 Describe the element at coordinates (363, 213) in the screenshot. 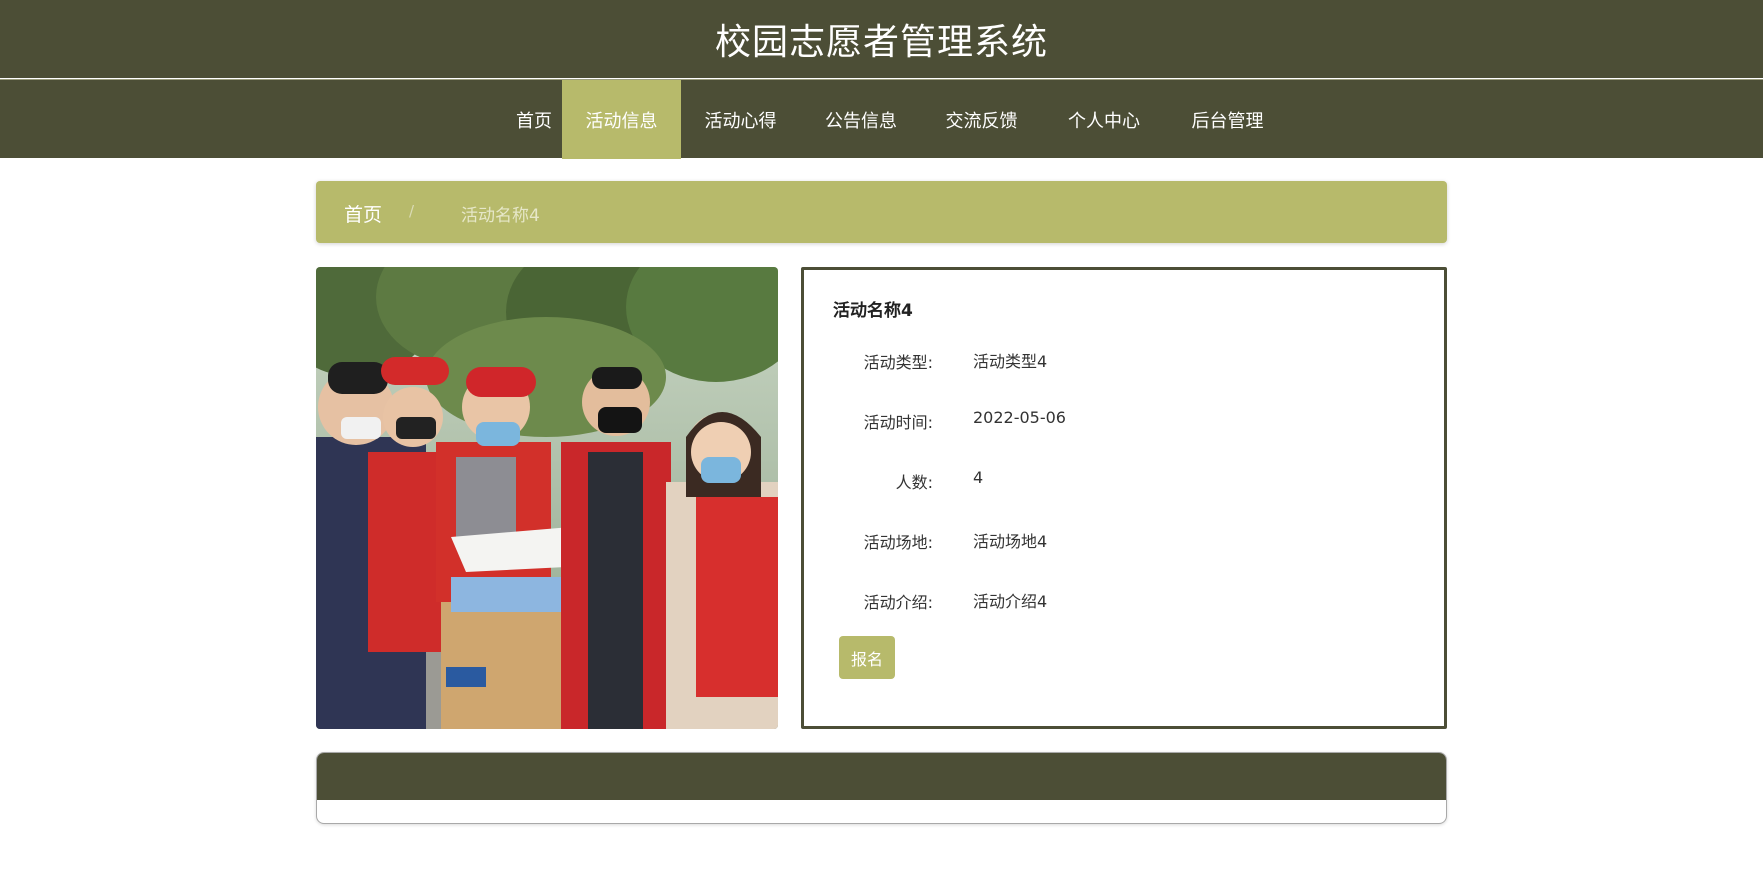

I see `breadcrumb-home-link: 首页` at that location.